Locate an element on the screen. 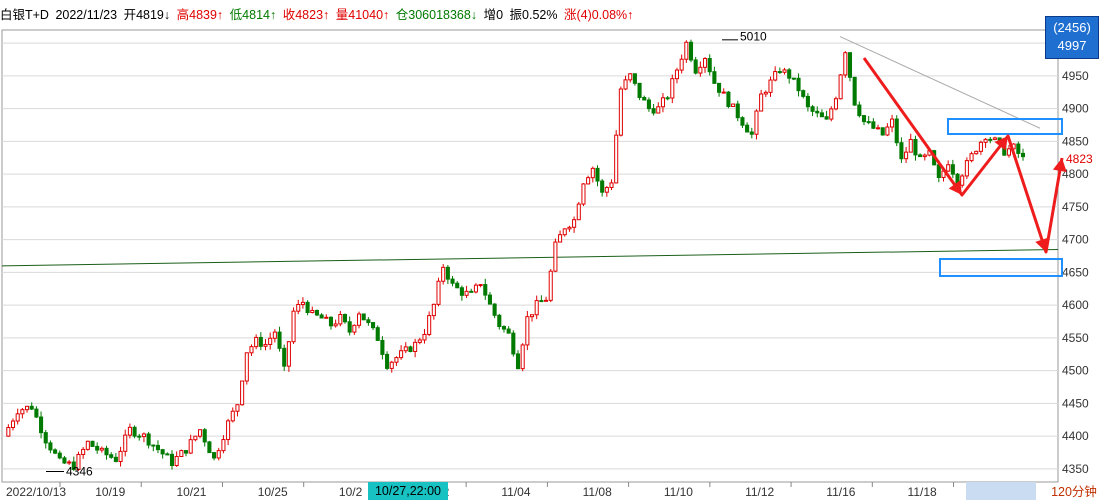 This screenshot has width=1102, height=503. price-badge-line2: 4997 is located at coordinates (1072, 45).